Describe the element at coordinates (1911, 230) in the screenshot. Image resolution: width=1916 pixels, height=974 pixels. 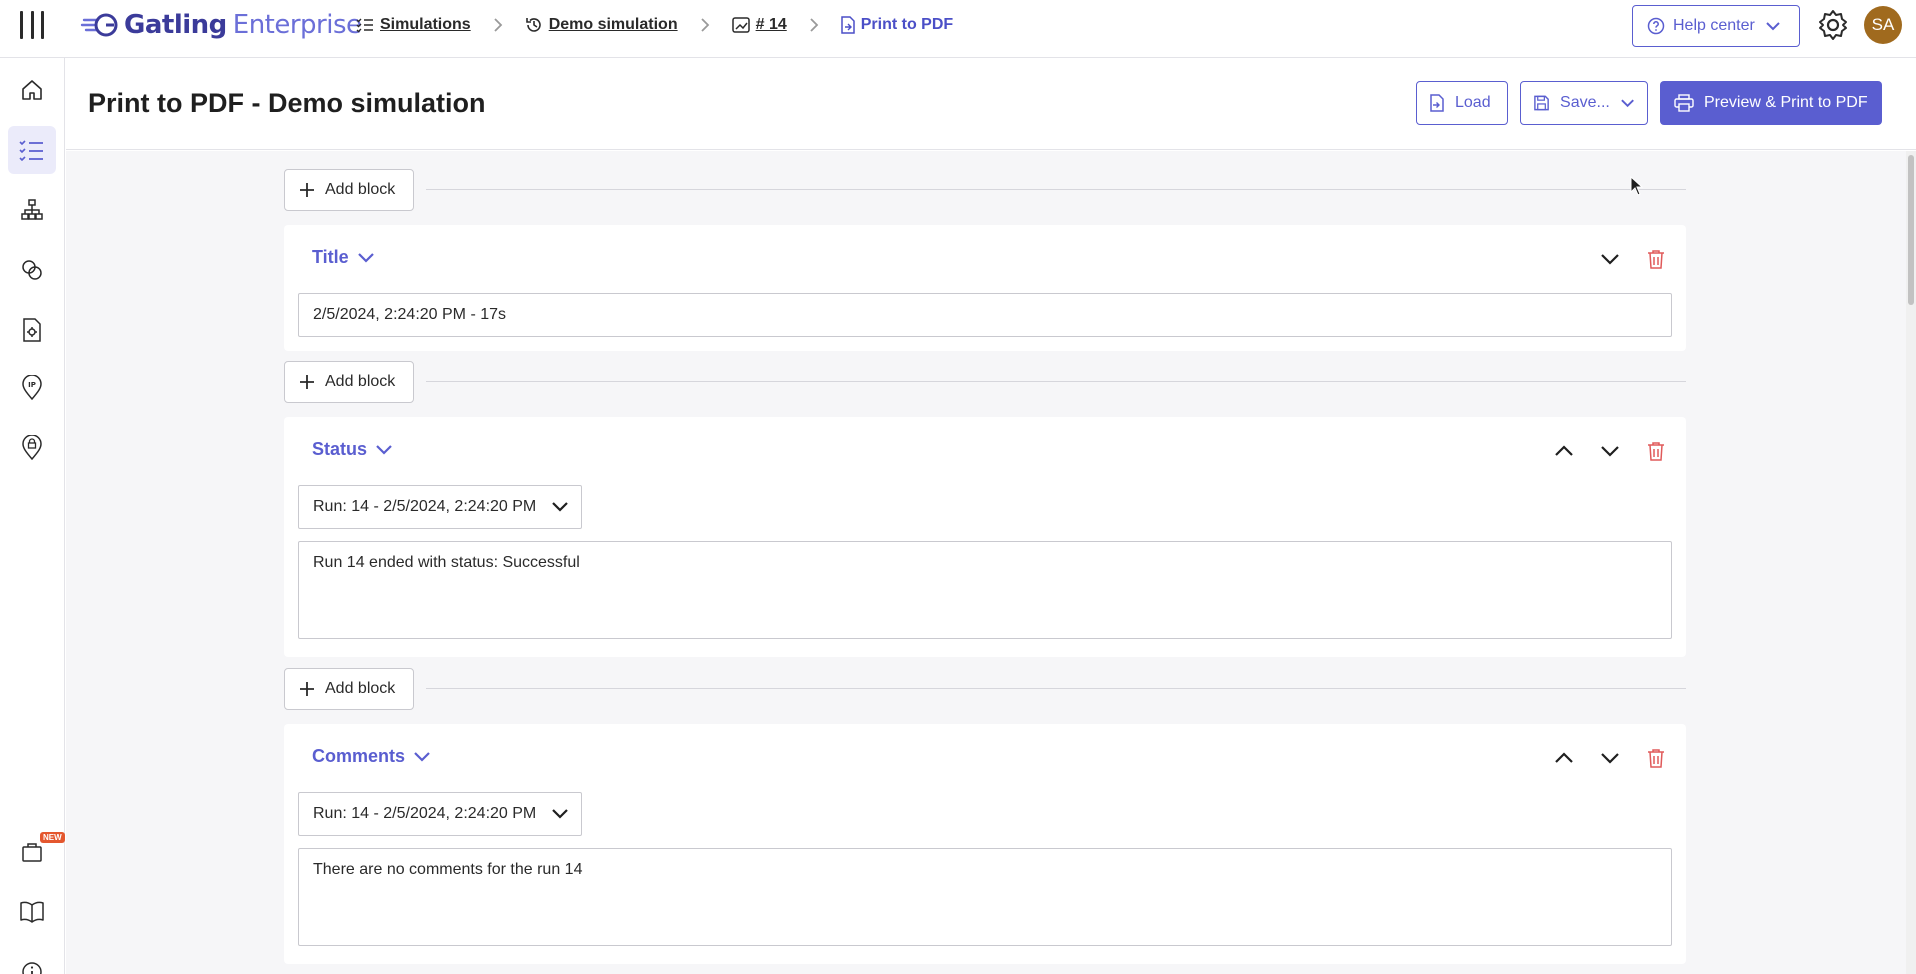
I see `scrollbar-thumb` at that location.